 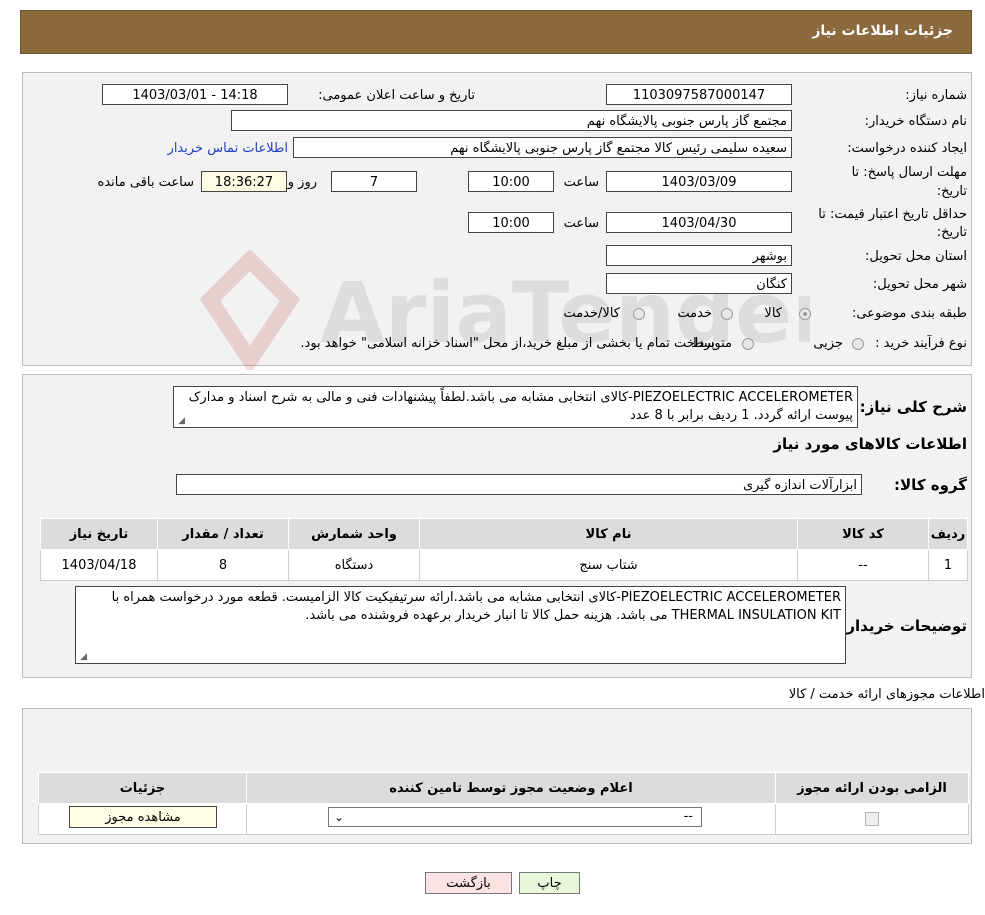 What do you see at coordinates (863, 534) in the screenshot?
I see `col-code: کد کالا` at bounding box center [863, 534].